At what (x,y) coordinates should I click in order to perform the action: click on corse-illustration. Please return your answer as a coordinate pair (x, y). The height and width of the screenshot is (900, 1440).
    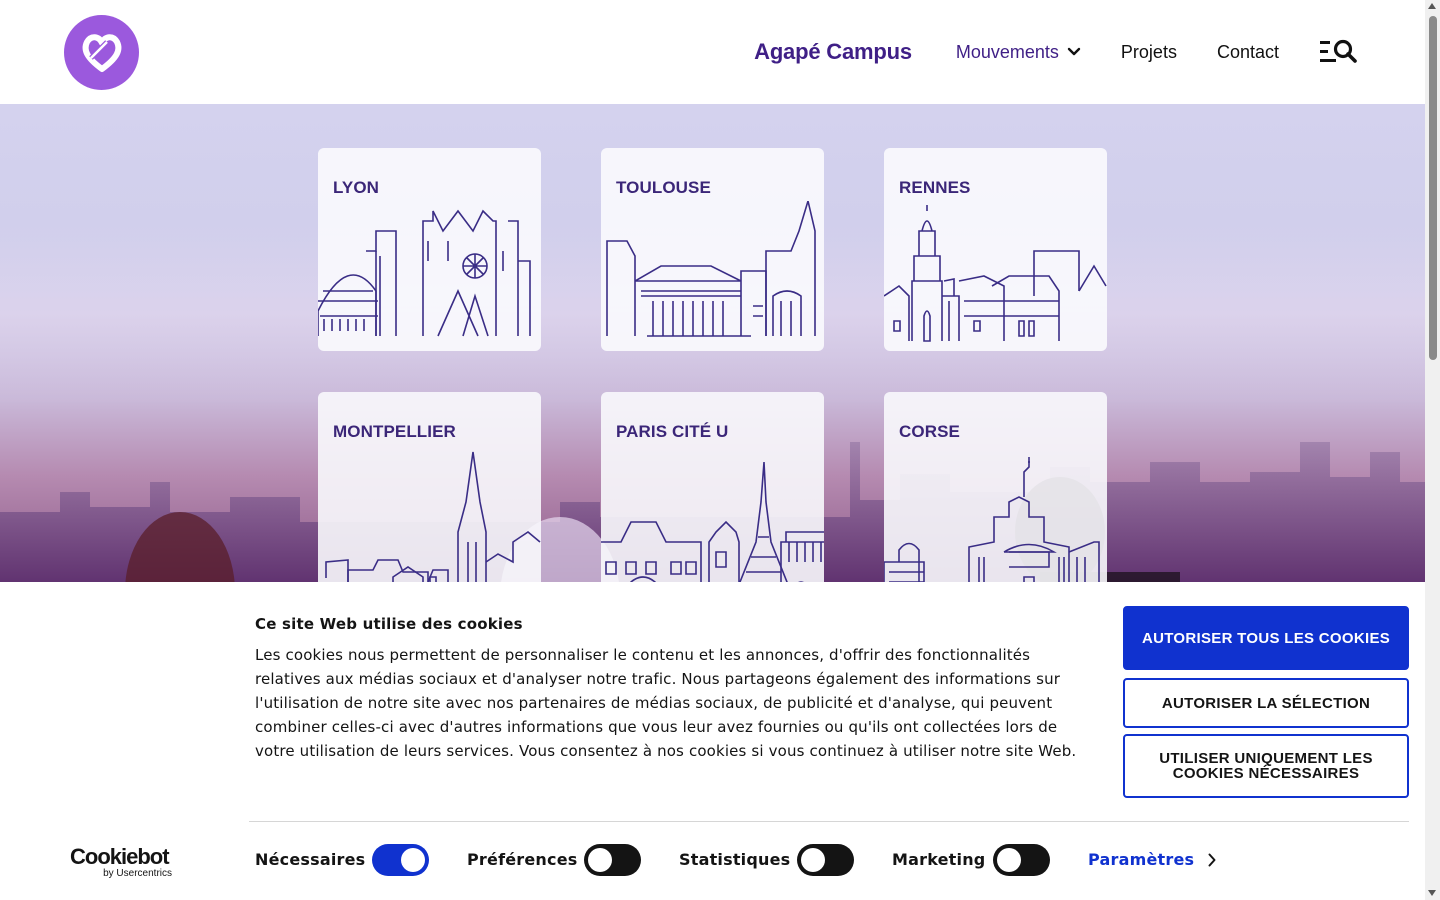
    Looking at the image, I should click on (992, 519).